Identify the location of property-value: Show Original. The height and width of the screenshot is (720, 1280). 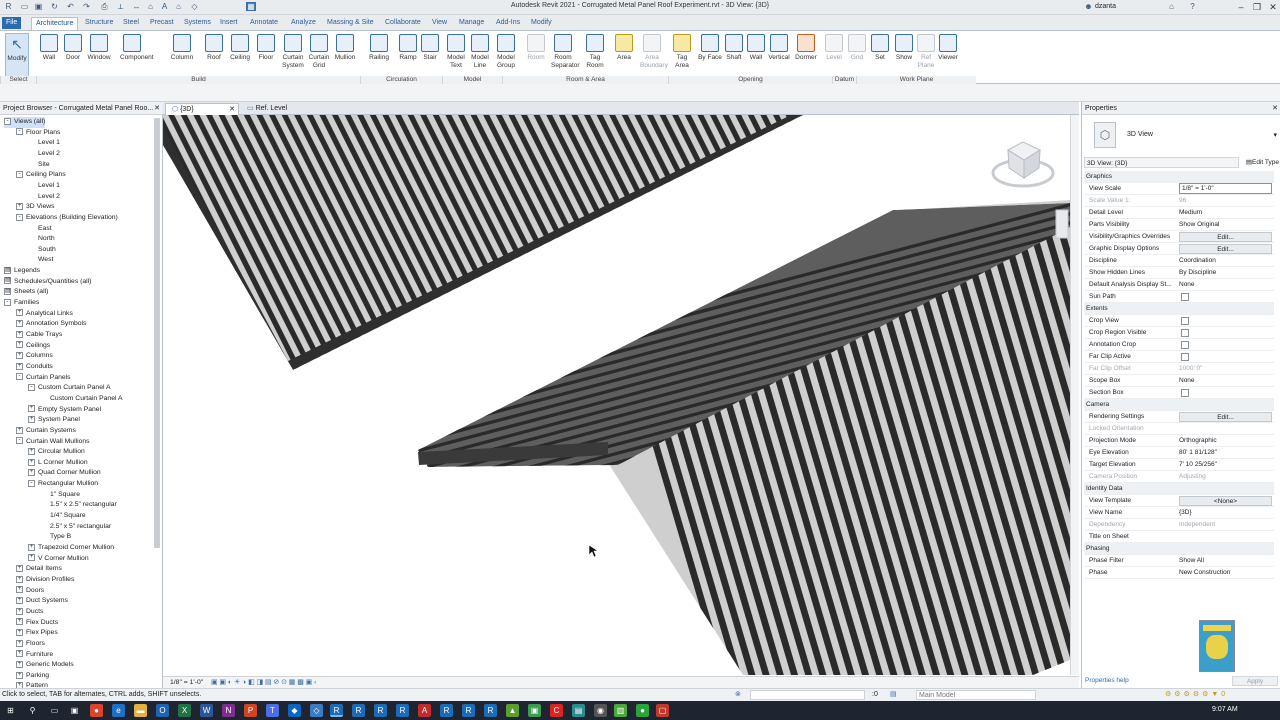
(1225, 225).